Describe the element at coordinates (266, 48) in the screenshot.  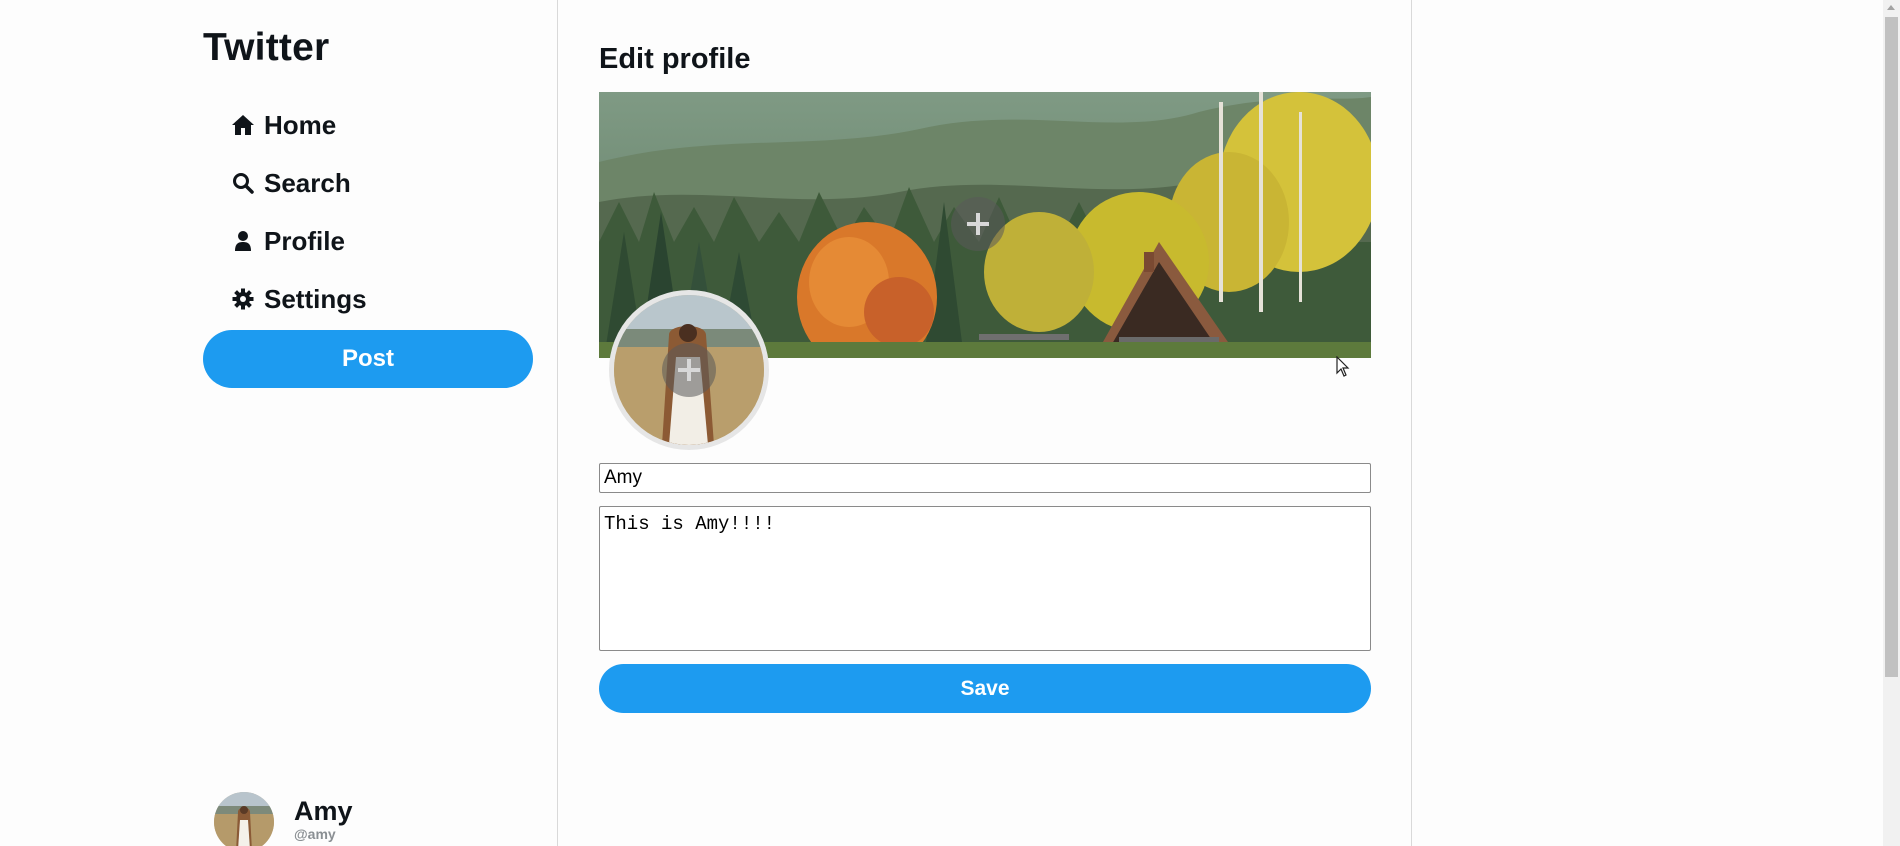
I see `app-logo: Twitter` at that location.